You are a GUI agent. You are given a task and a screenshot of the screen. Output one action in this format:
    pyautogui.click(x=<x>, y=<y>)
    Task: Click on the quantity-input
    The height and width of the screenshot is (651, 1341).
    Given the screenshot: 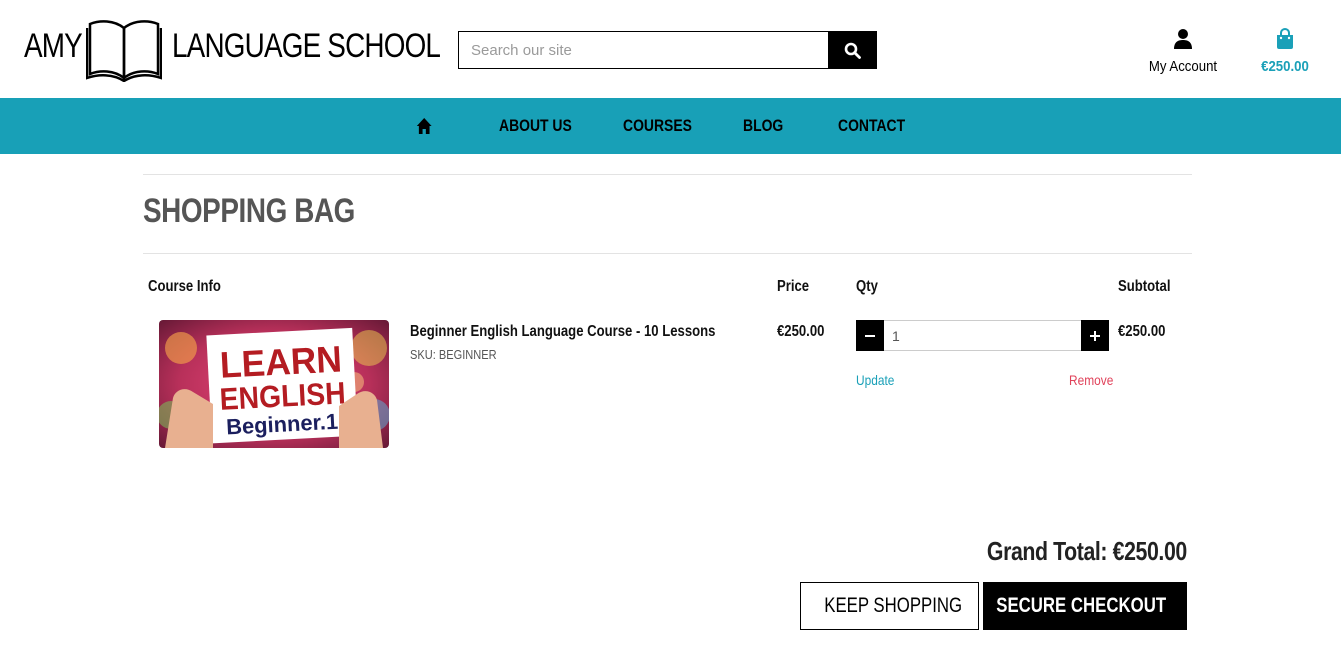 What is the action you would take?
    pyautogui.click(x=982, y=335)
    